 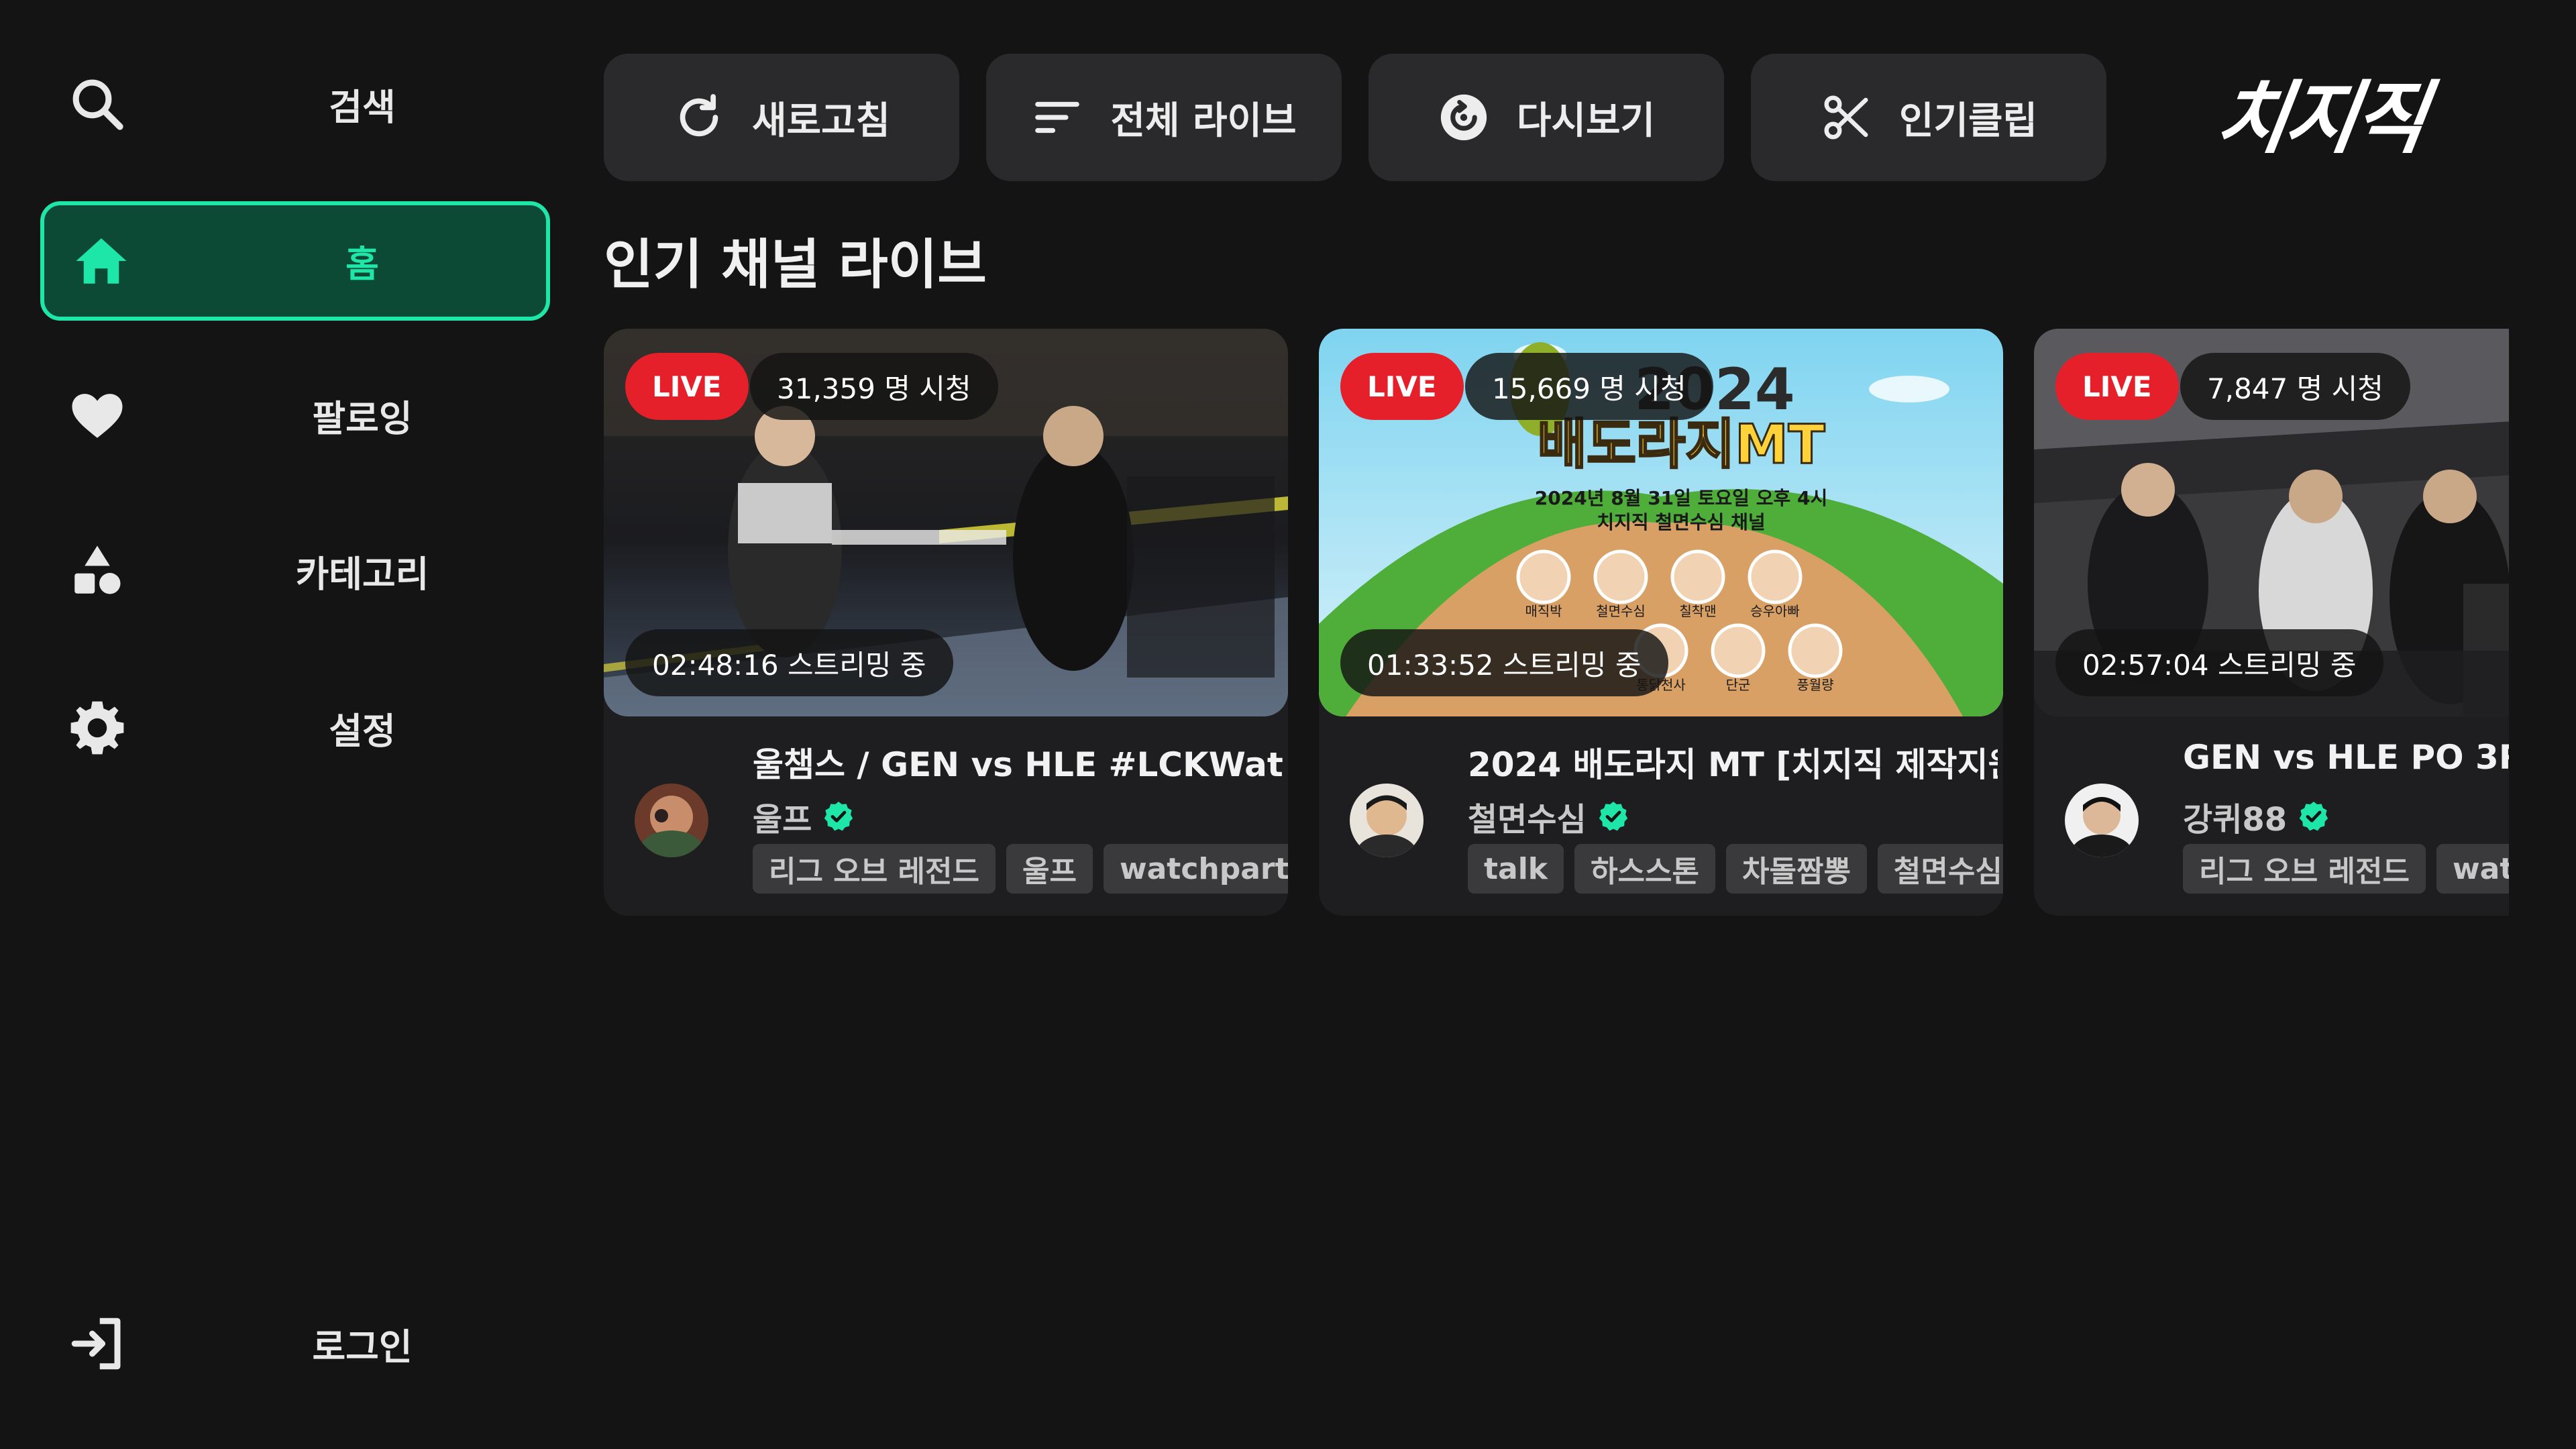 I want to click on tag: talk, so click(x=1516, y=869).